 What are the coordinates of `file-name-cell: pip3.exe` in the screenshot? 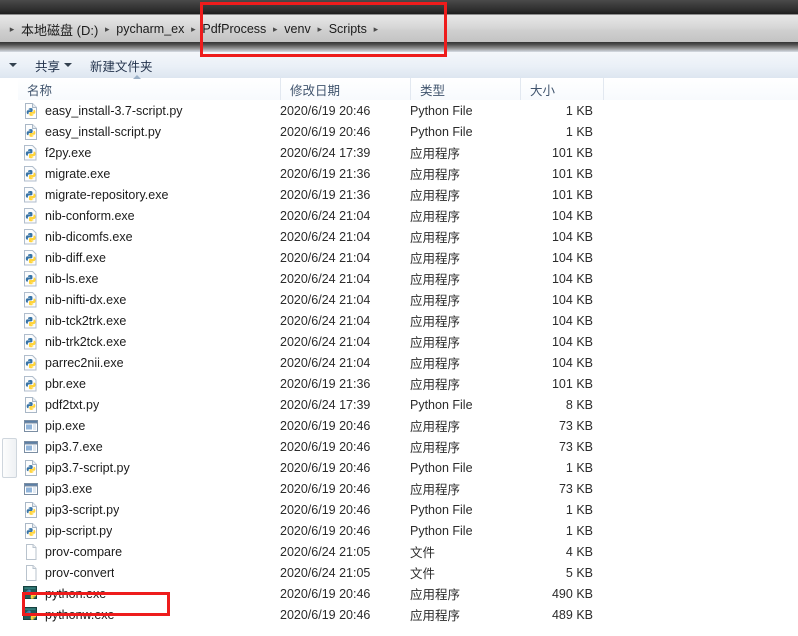 It's located at (149, 488).